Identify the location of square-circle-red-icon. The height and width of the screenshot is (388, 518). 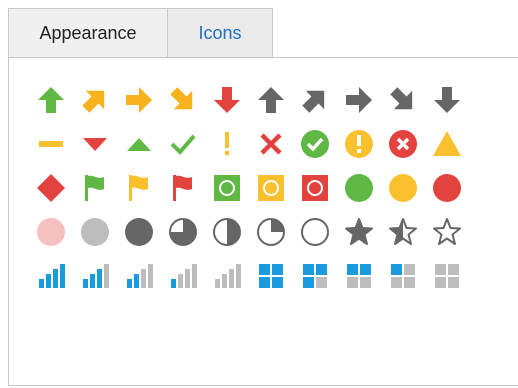
(315, 188).